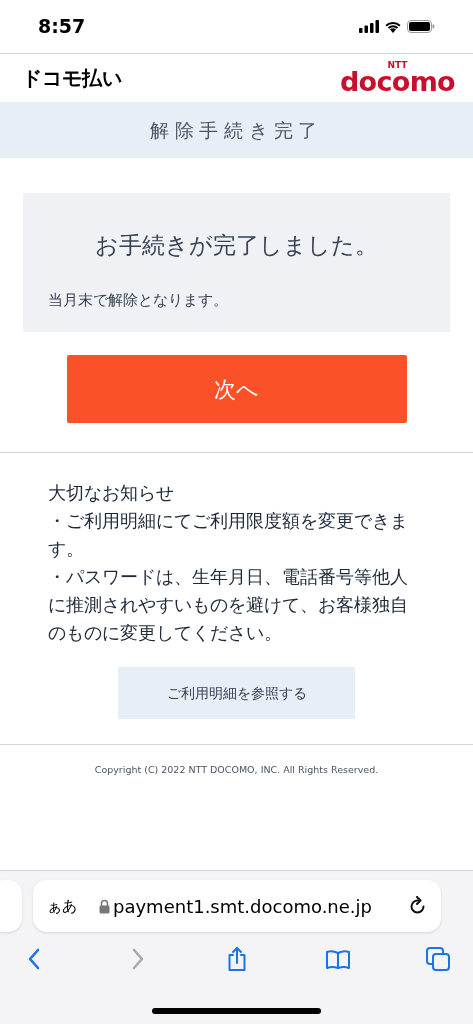 Image resolution: width=473 pixels, height=1024 pixels. I want to click on service-name: ドコモ払い, so click(72, 78).